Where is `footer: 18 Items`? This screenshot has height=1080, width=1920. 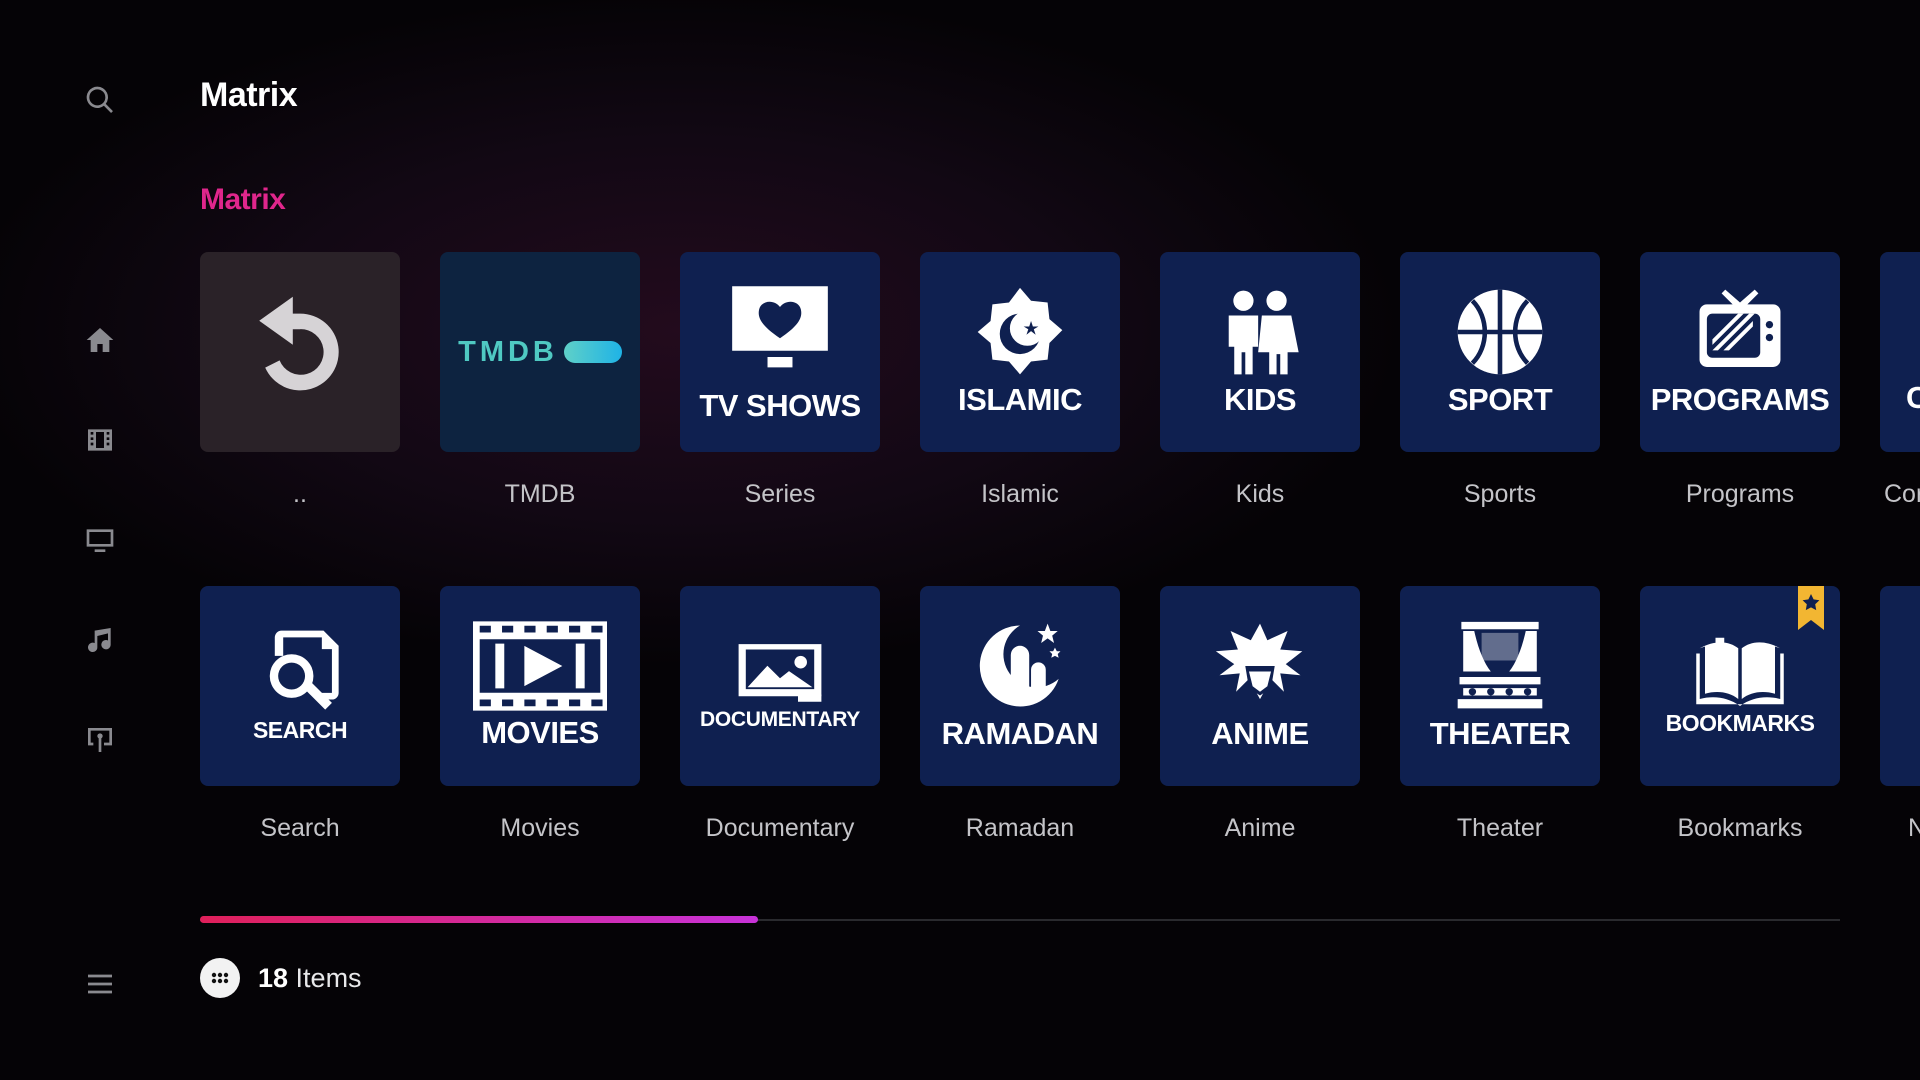
footer: 18 Items is located at coordinates (281, 978).